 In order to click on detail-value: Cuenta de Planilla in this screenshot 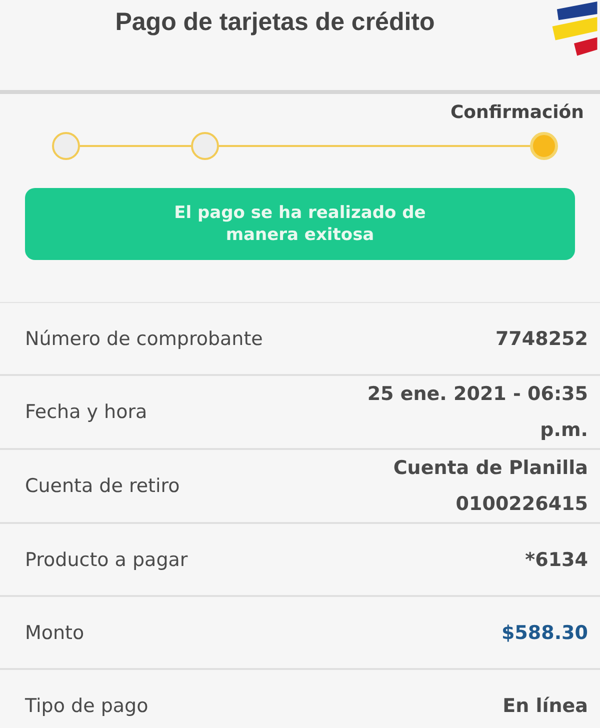, I will do `click(490, 468)`.